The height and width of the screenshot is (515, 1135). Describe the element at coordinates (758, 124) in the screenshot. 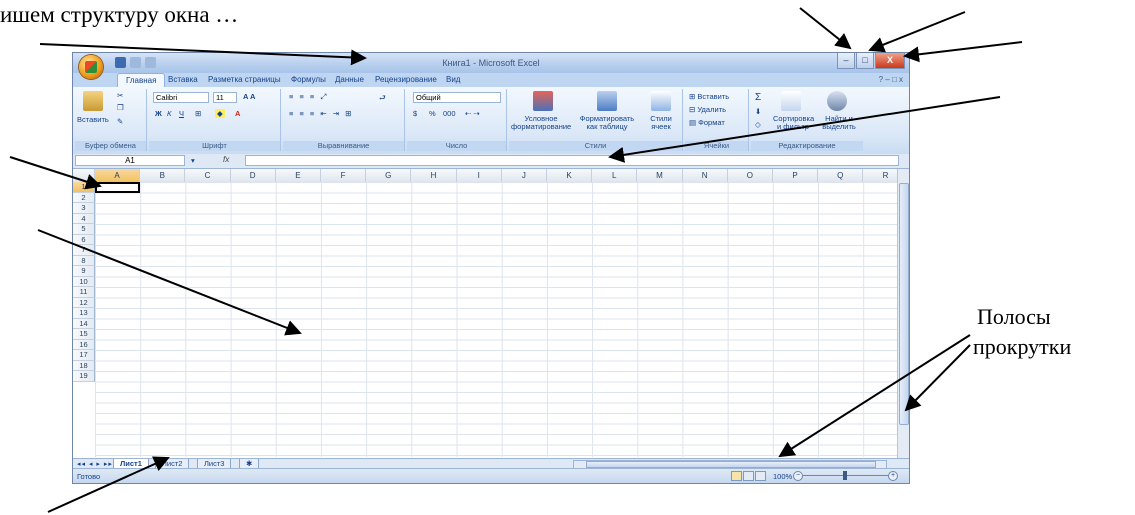

I see `clear-icon: ◇` at that location.